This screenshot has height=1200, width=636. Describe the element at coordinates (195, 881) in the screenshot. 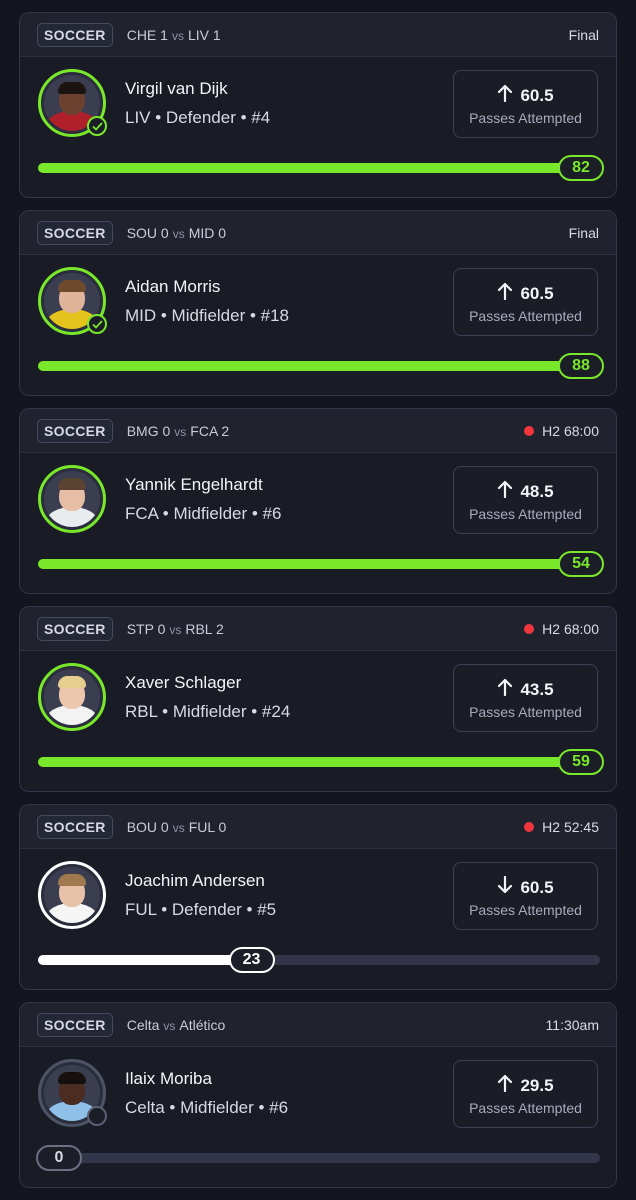

I see `player-name: Joachim Andersen` at that location.